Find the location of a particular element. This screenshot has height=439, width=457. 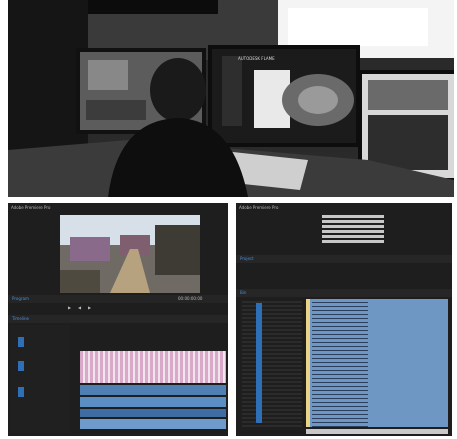

highlight-column is located at coordinates (308, 363).